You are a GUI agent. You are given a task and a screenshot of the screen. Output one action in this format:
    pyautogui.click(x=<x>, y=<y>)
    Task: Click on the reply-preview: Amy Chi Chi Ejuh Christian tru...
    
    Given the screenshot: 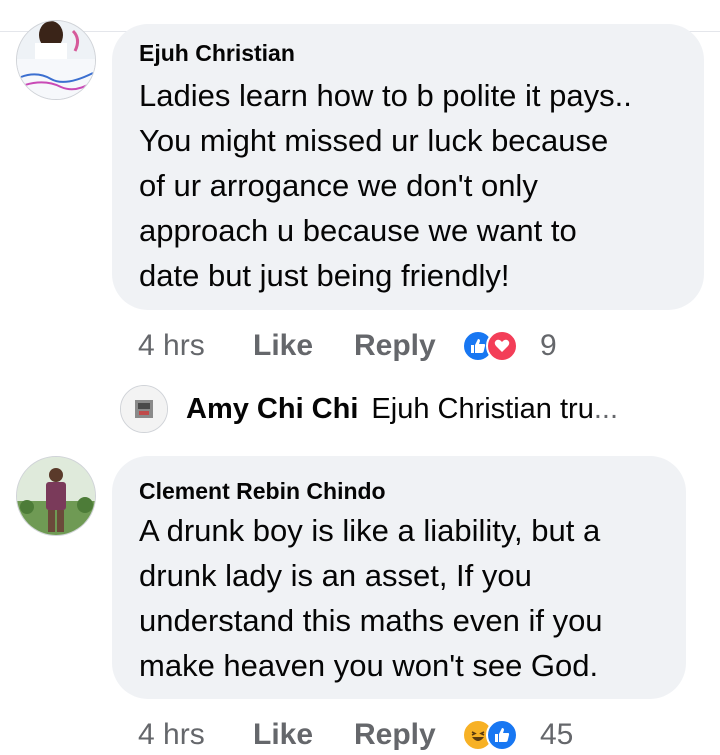 What is the action you would take?
    pyautogui.click(x=369, y=409)
    